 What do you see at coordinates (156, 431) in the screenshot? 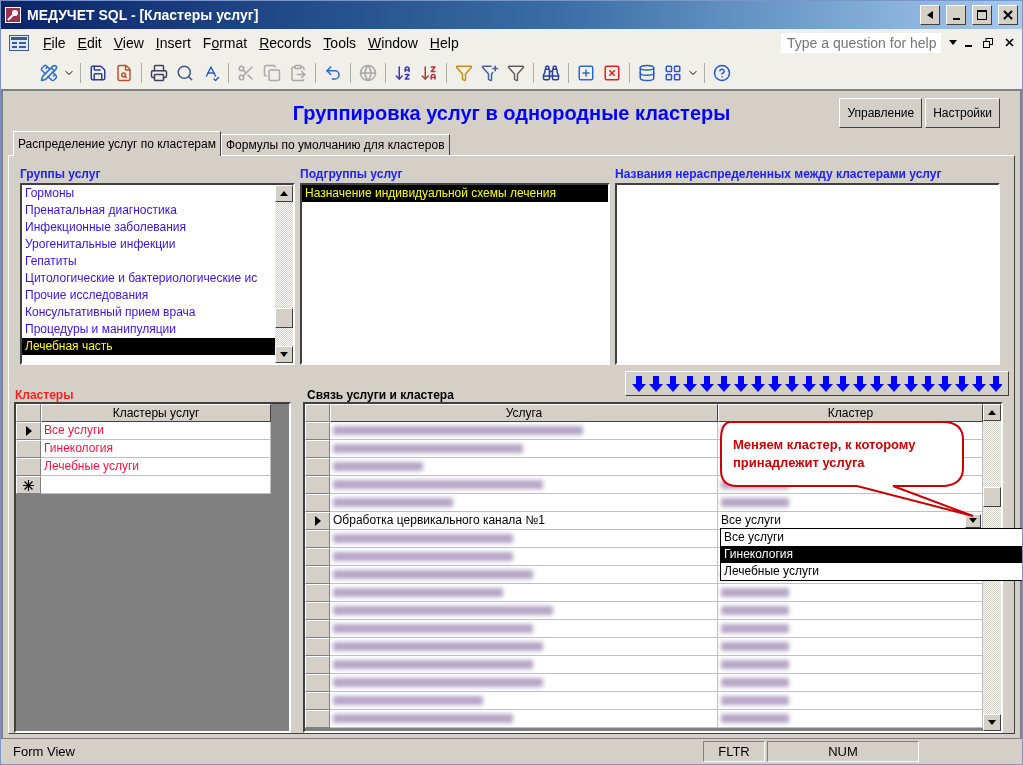
I see `table-cell: Все услуги` at bounding box center [156, 431].